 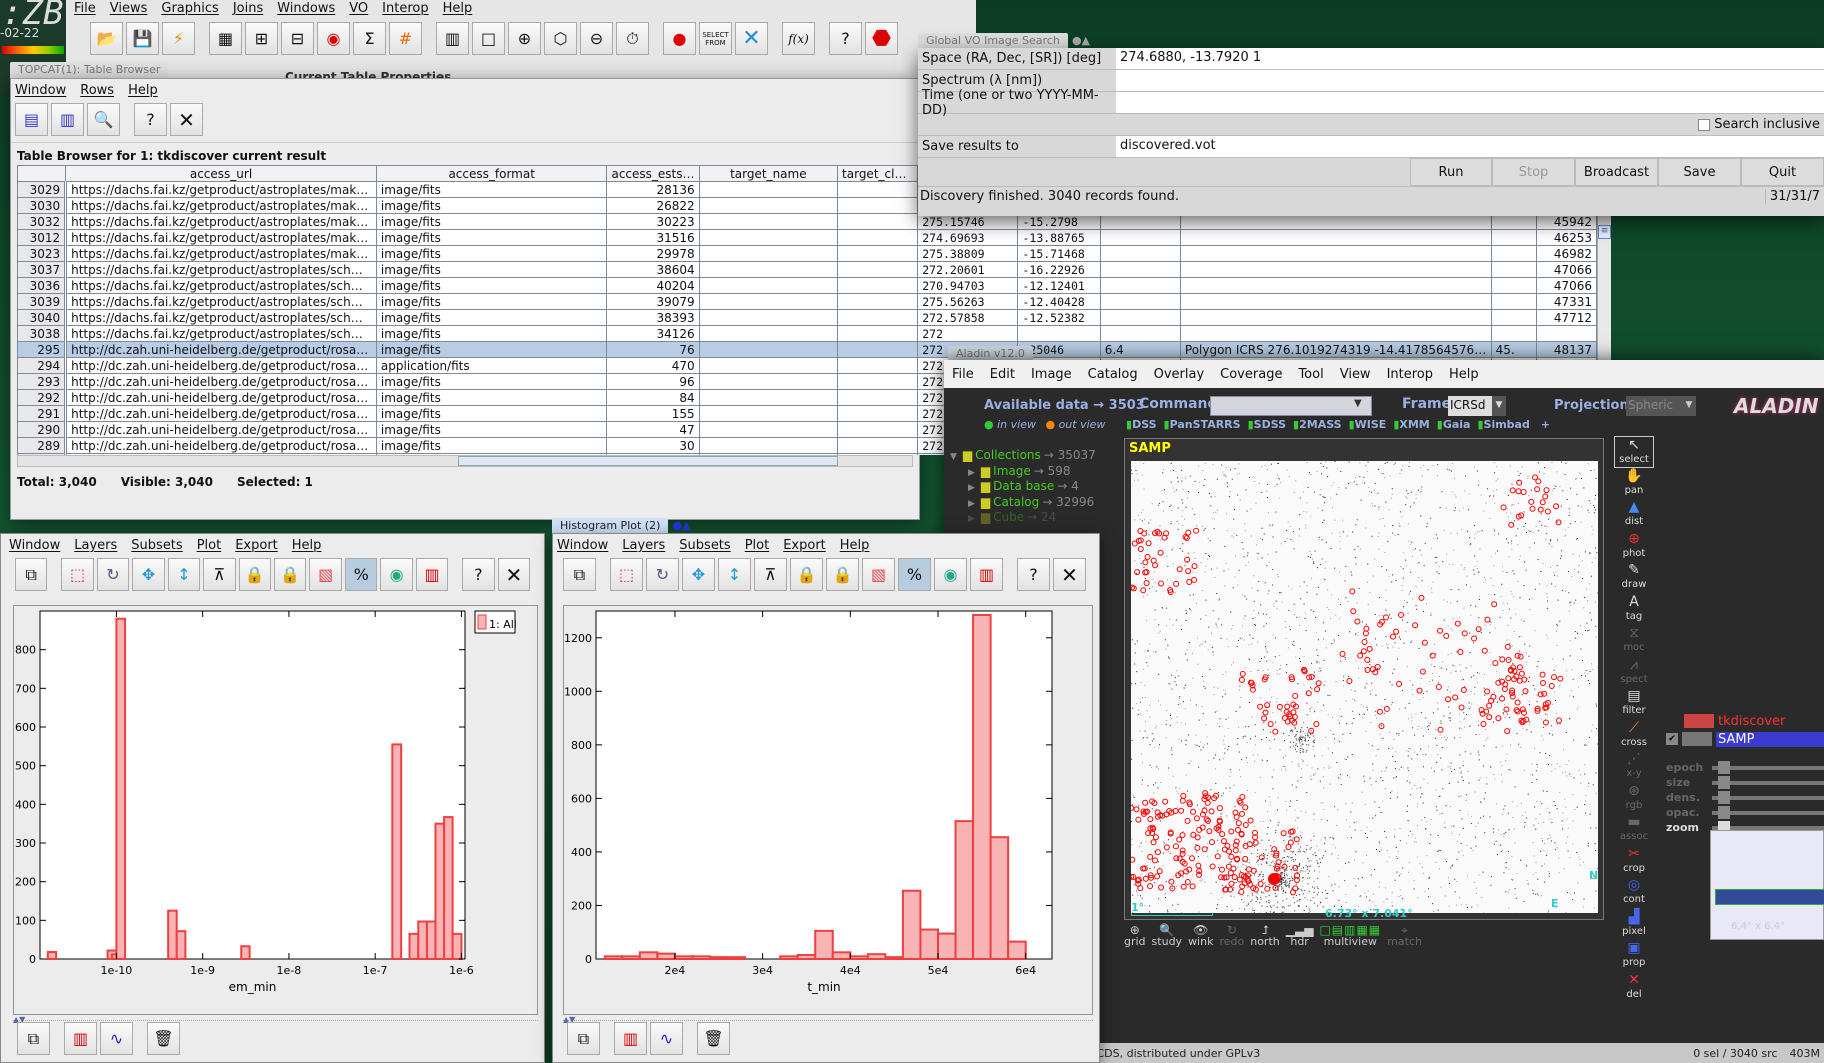 I want to click on tool-pan: ✋ pan, so click(x=1634, y=484).